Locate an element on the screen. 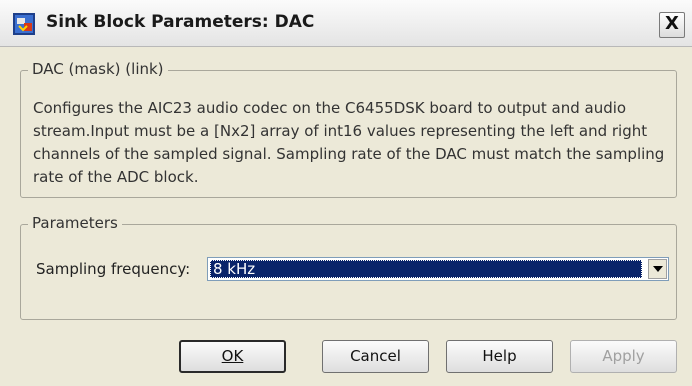 This screenshot has width=692, height=386. sampling-frequency-label: Sampling frequency: is located at coordinates (113, 269).